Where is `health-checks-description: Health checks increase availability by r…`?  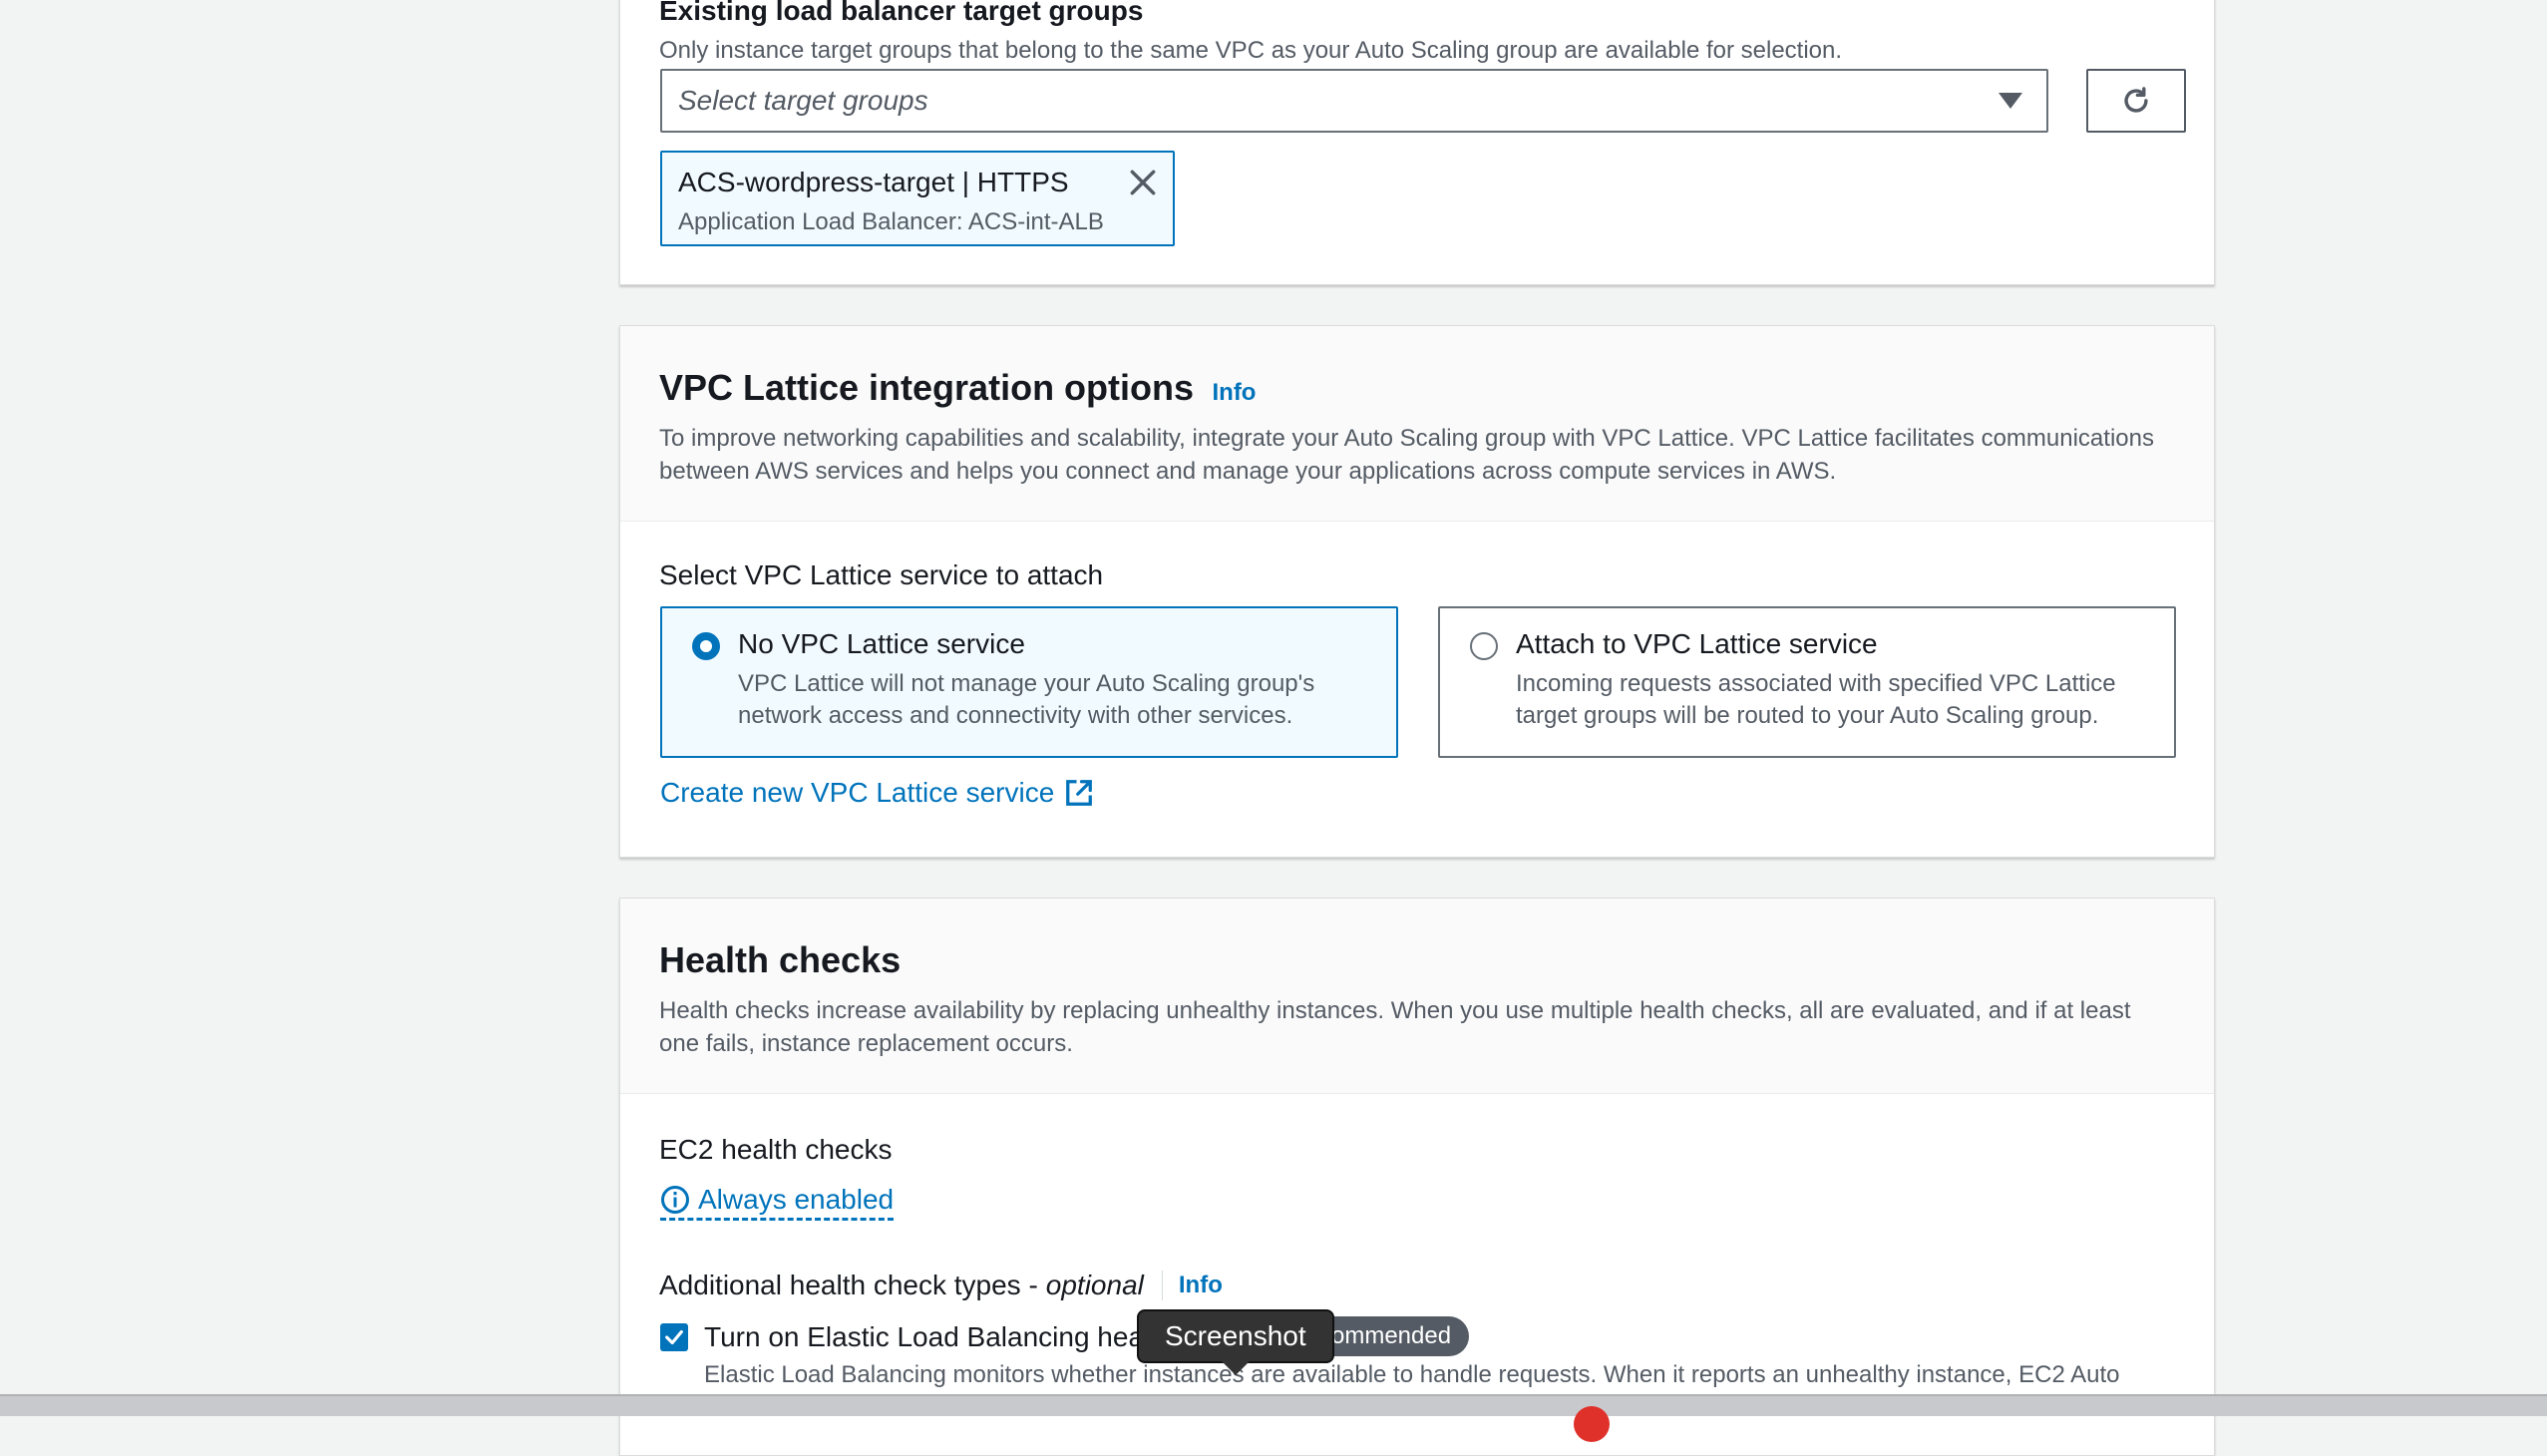
health-checks-description: Health checks increase availability by r… is located at coordinates (1395, 1027).